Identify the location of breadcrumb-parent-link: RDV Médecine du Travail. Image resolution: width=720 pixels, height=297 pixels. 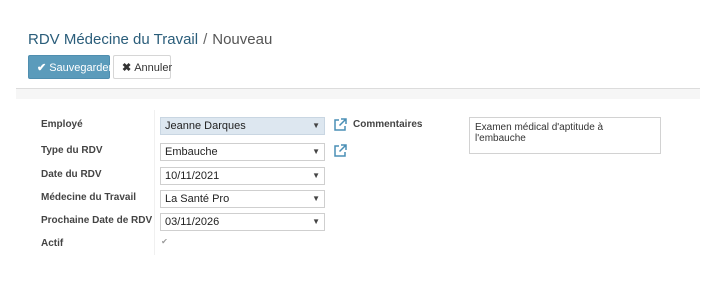
(113, 39).